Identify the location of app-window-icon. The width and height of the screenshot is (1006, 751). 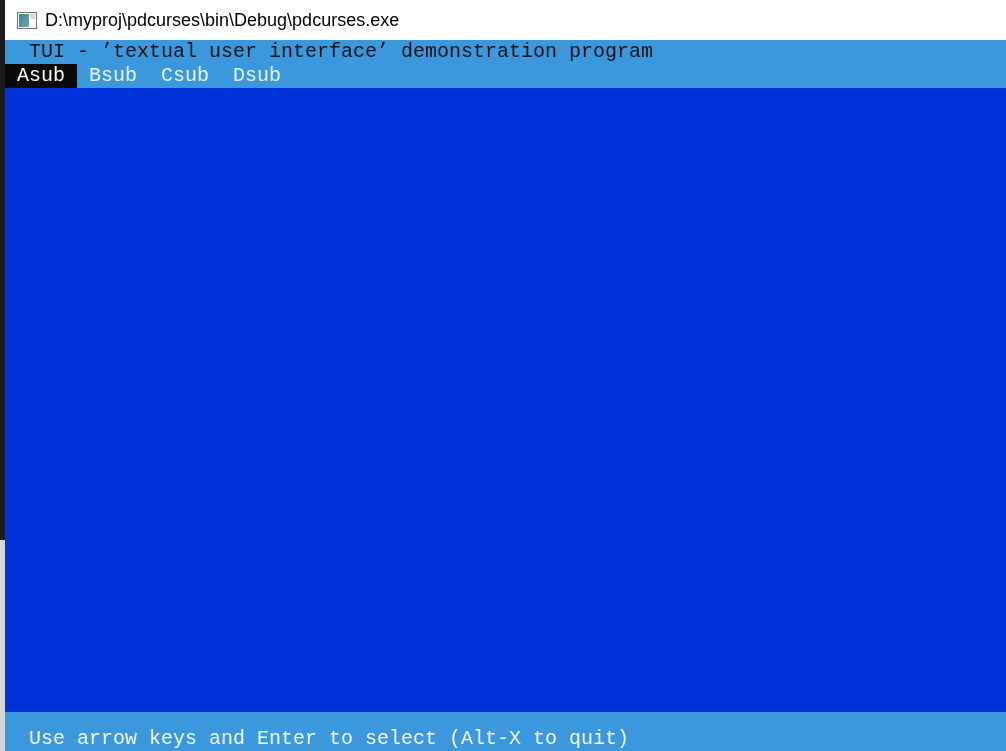
(27, 20).